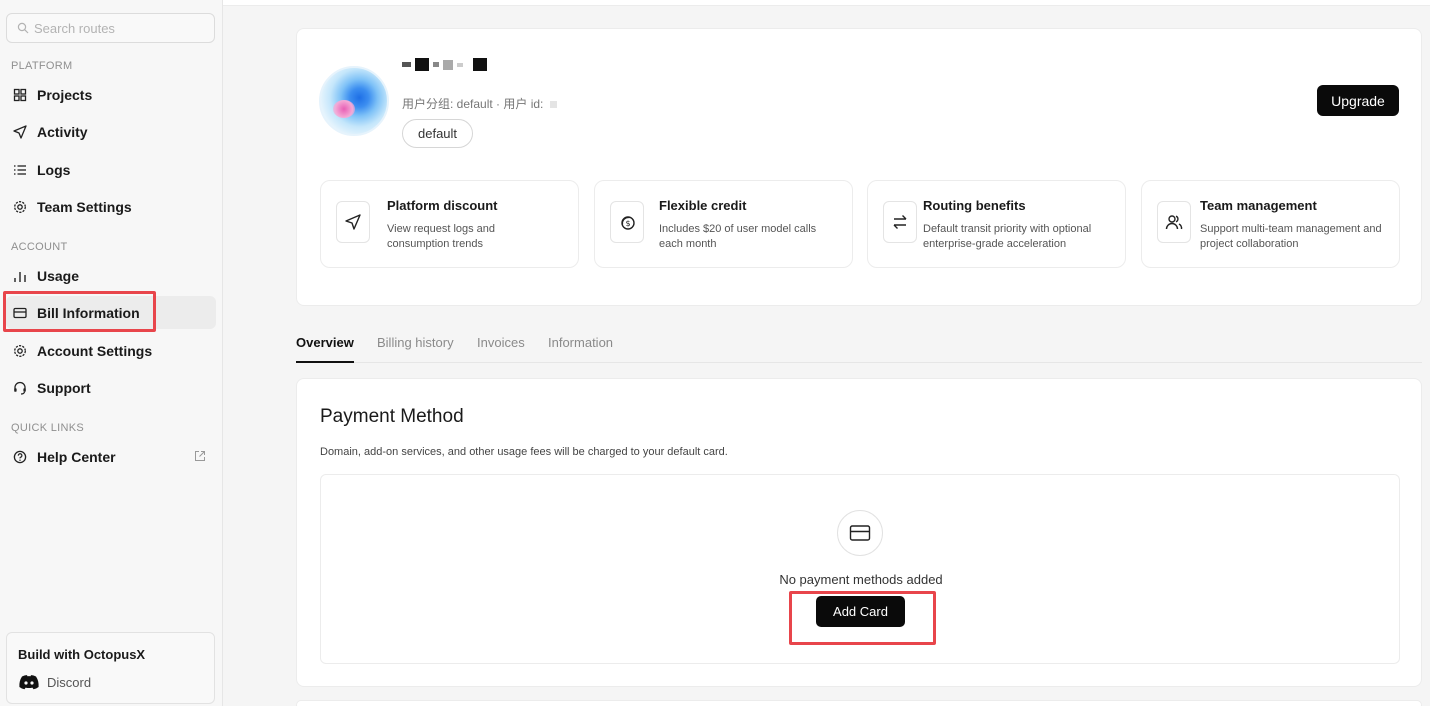  I want to click on feature-description: View request logs and consumption trends, so click(441, 236).